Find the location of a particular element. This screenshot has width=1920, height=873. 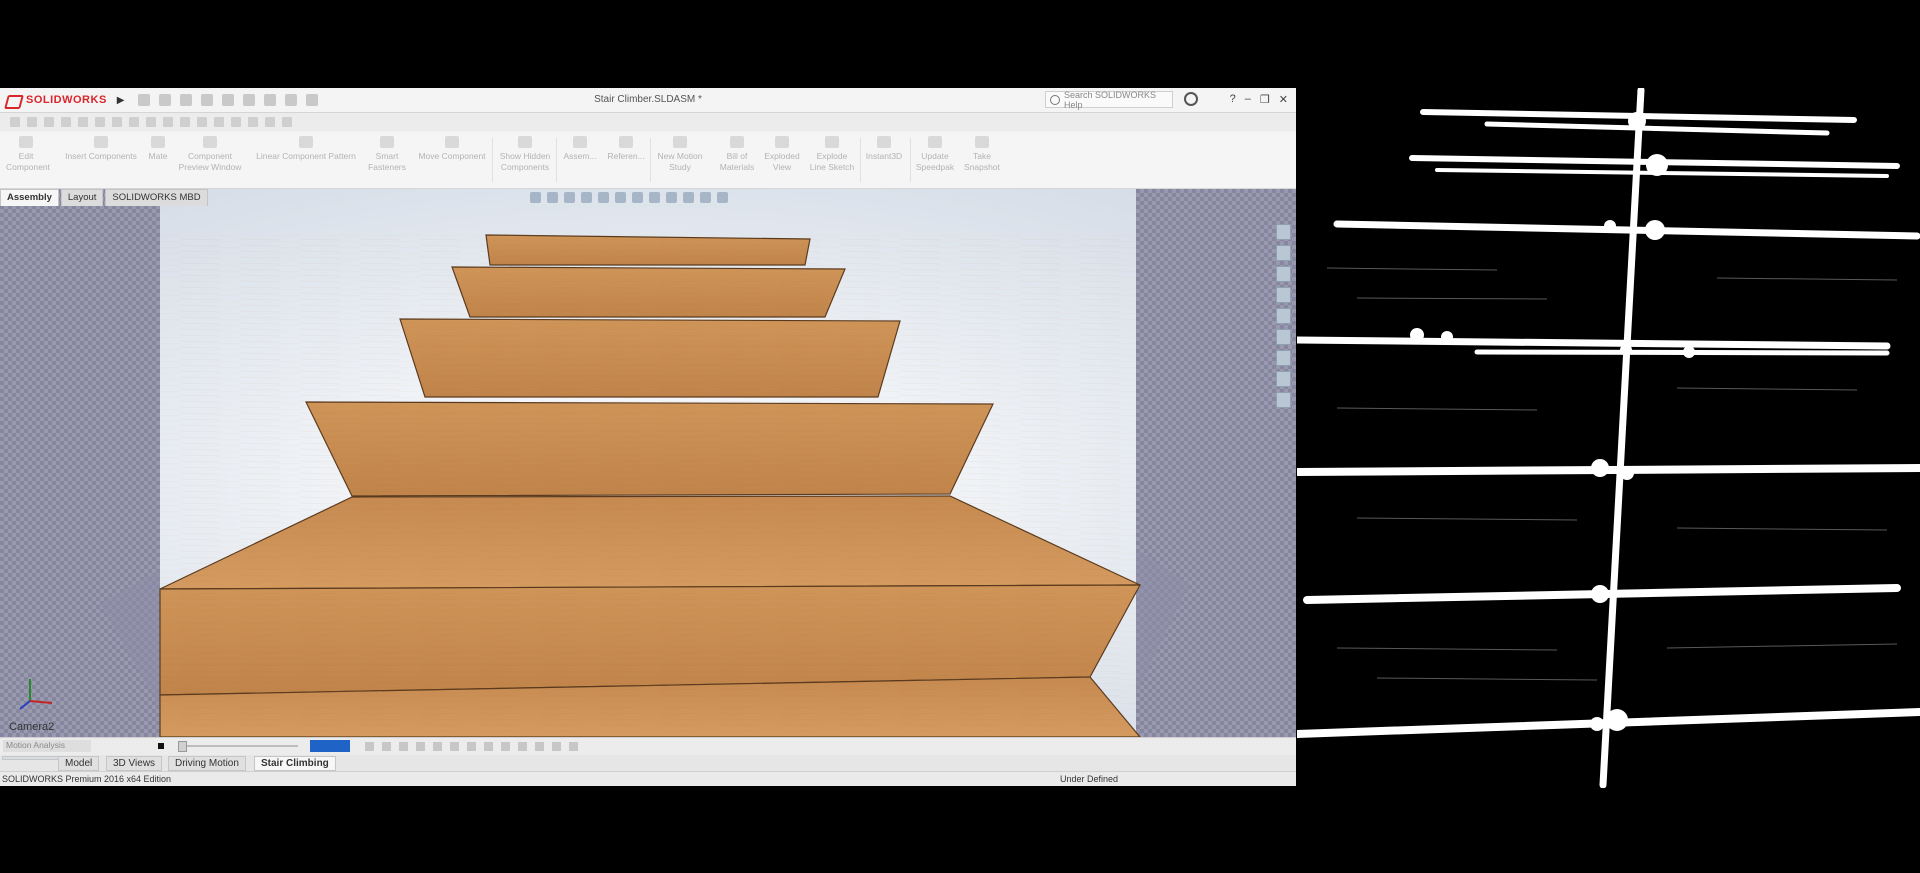

add-key-icon is located at coordinates (437, 746).